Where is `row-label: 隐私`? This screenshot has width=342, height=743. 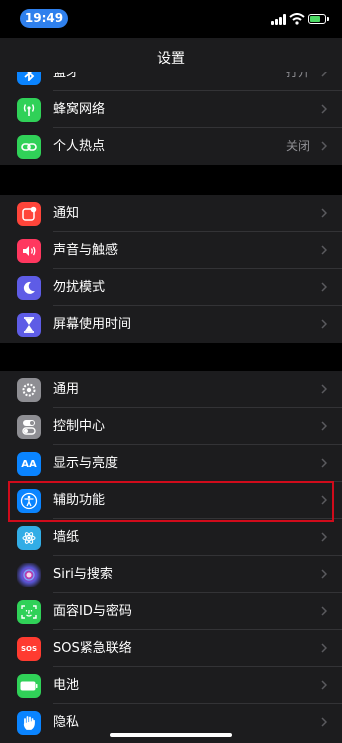 row-label: 隐私 is located at coordinates (66, 722).